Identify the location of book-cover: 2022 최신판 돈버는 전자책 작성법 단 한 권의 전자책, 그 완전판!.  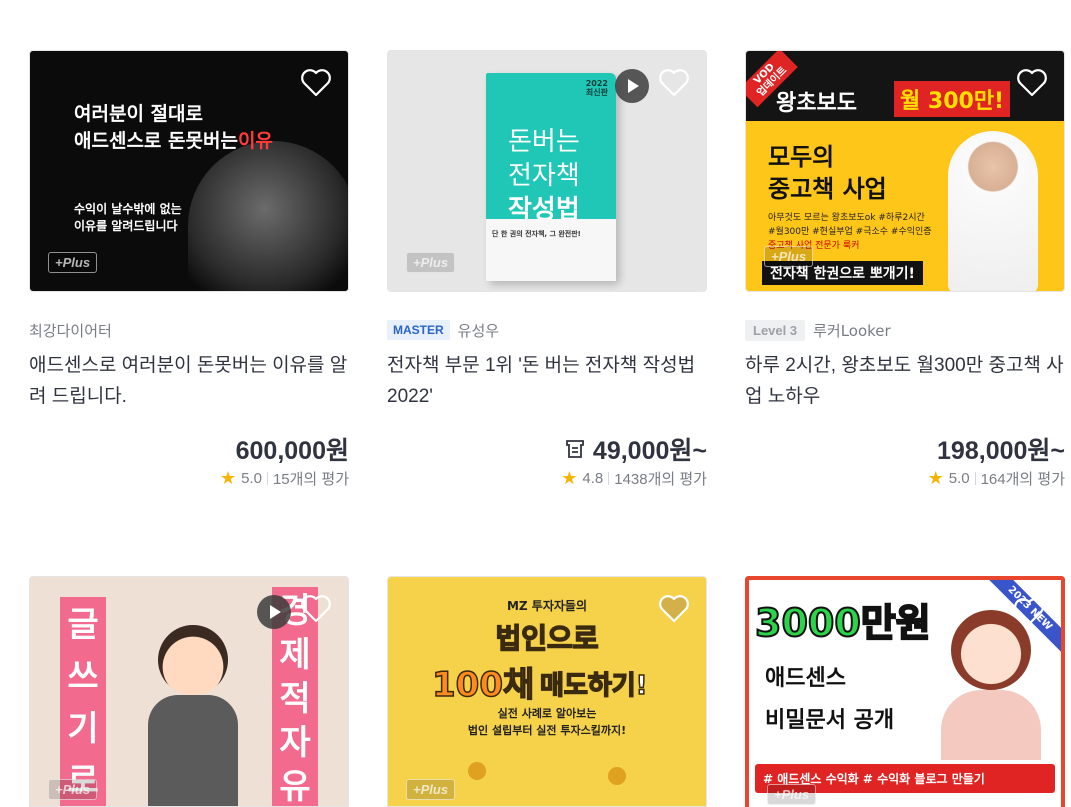
(551, 177).